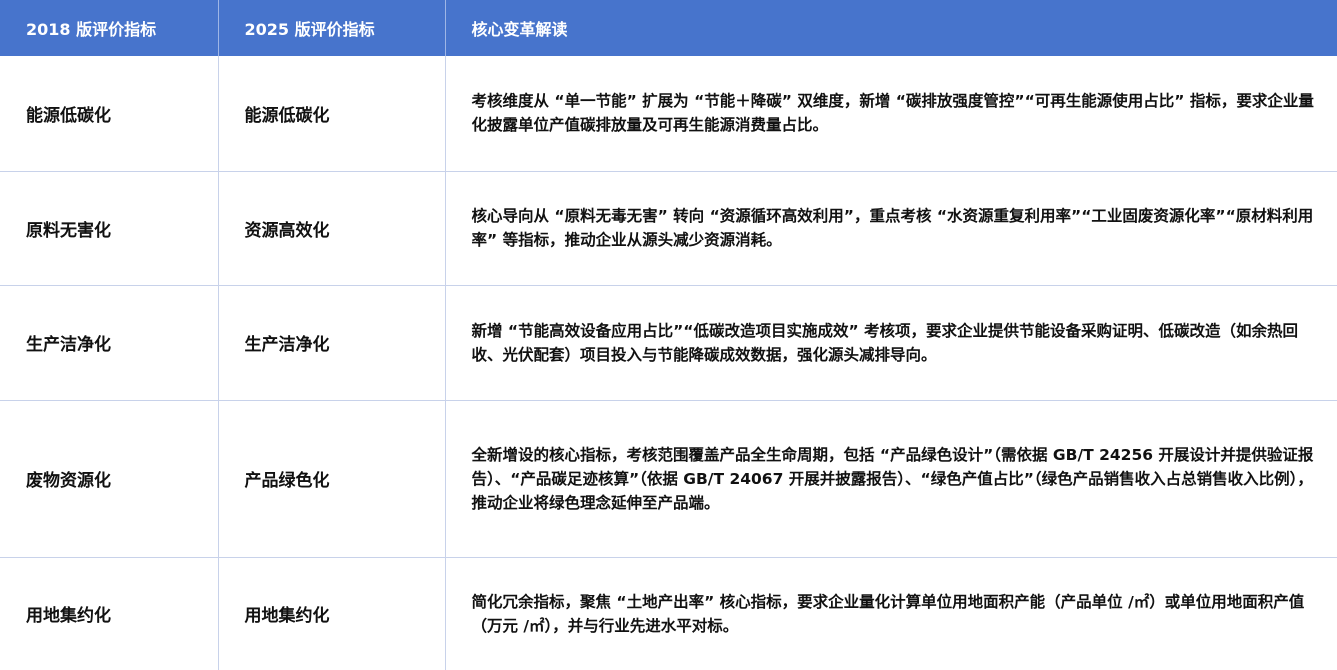  What do you see at coordinates (332, 28) in the screenshot?
I see `header-2025-indicator: 2025 版评价指标` at bounding box center [332, 28].